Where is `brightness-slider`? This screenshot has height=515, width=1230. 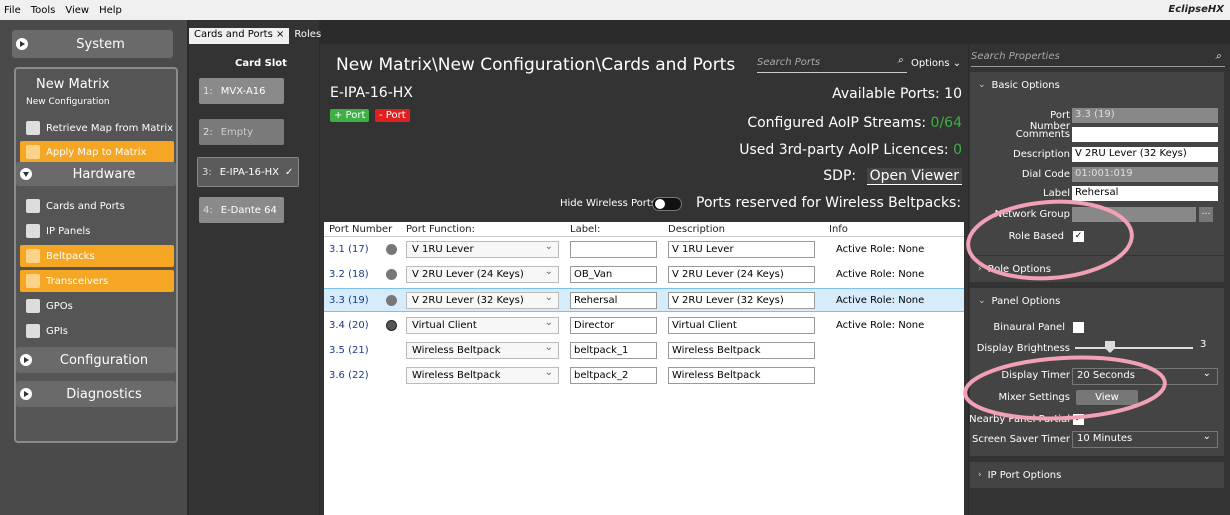
brightness-slider is located at coordinates (1134, 347).